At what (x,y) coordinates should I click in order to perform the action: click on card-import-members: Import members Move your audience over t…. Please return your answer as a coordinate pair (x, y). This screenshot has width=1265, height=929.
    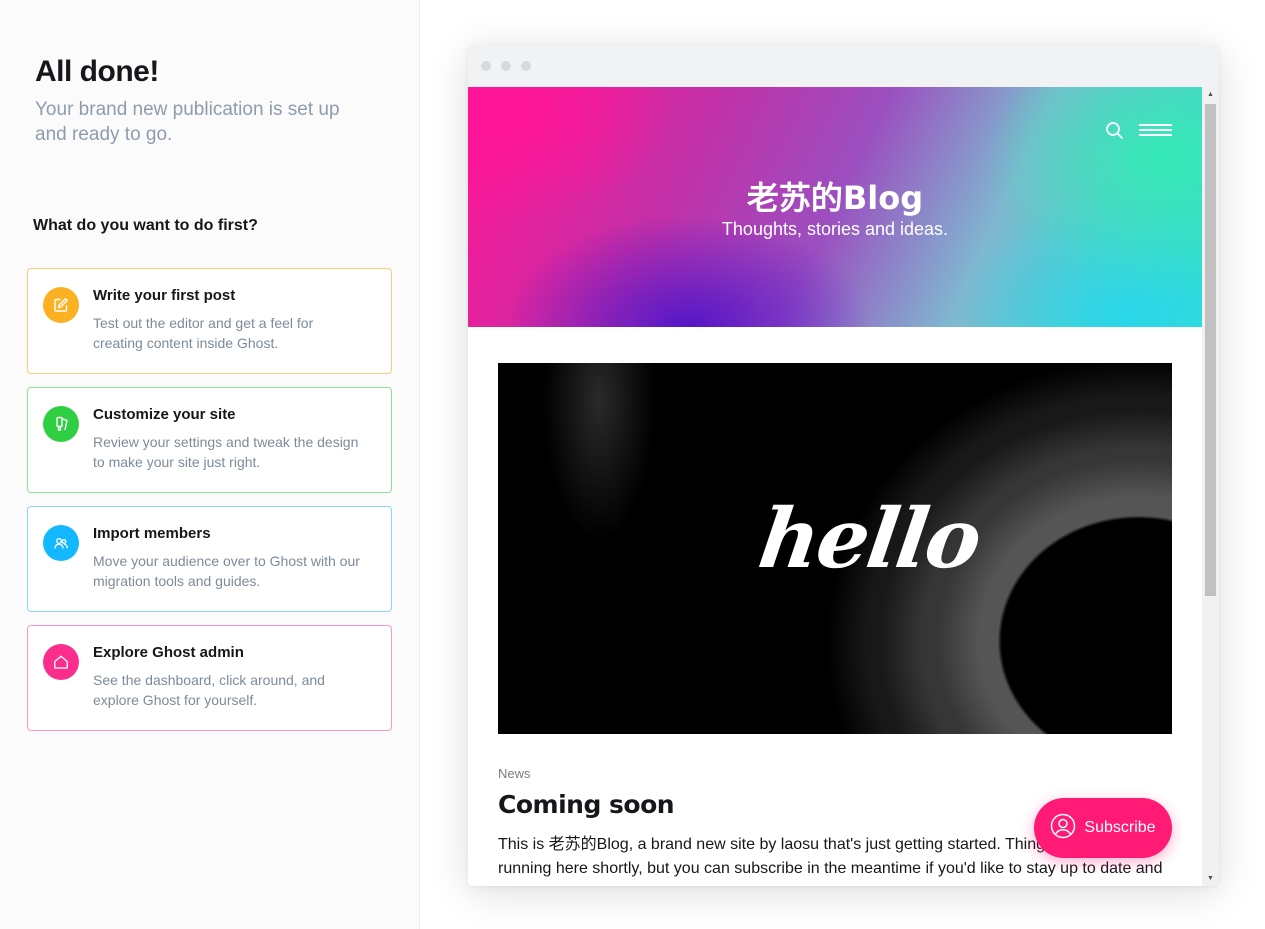
    Looking at the image, I should click on (209, 559).